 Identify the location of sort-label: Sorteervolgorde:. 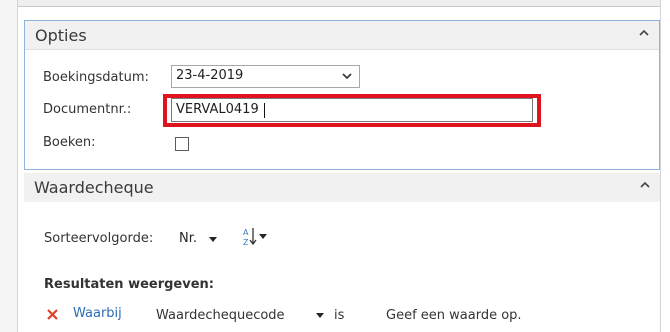
(99, 238).